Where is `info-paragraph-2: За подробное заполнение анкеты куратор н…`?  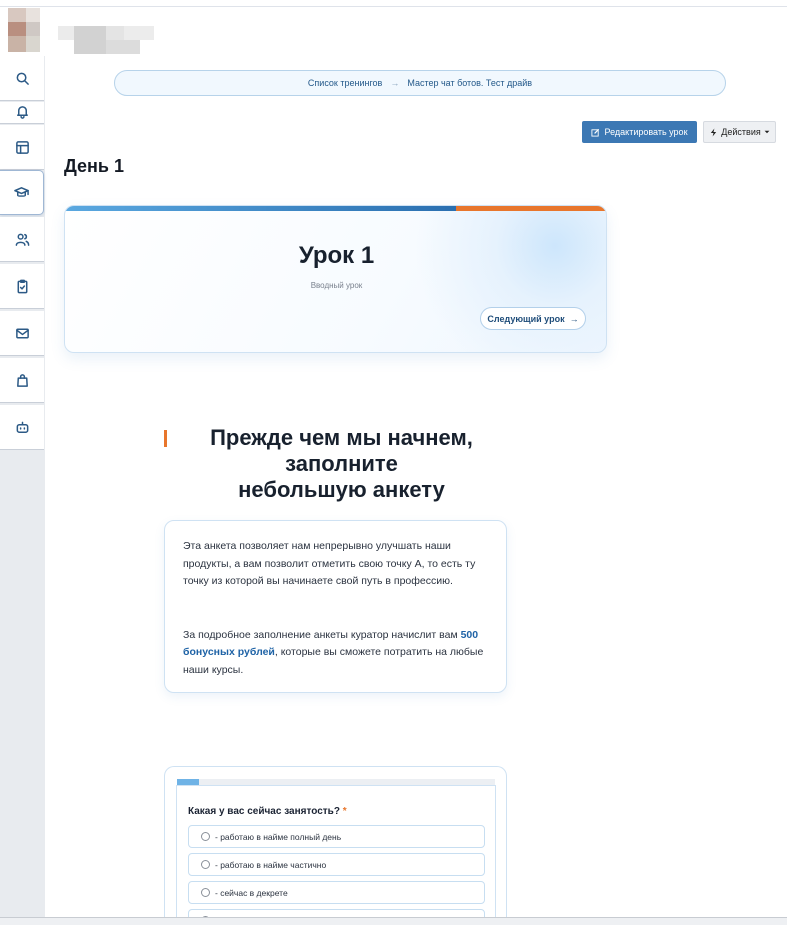 info-paragraph-2: За подробное заполнение анкеты куратор н… is located at coordinates (335, 653).